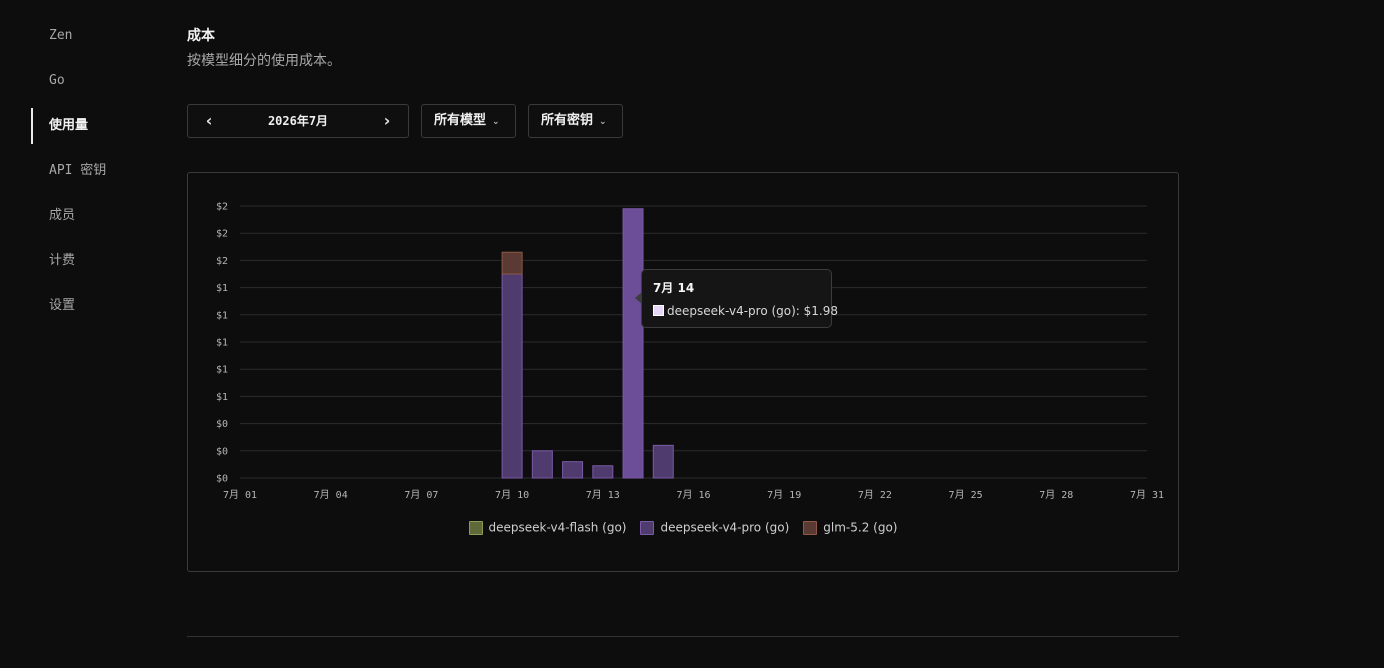  Describe the element at coordinates (264, 61) in the screenshot. I see `section-subtitle: 按模型细分的使用成本。` at that location.